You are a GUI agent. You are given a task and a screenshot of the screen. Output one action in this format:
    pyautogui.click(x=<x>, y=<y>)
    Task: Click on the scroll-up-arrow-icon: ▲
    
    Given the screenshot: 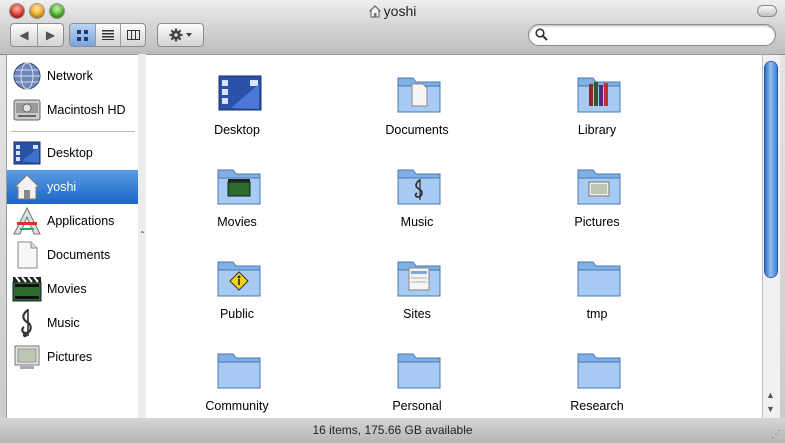 What is the action you would take?
    pyautogui.click(x=770, y=395)
    